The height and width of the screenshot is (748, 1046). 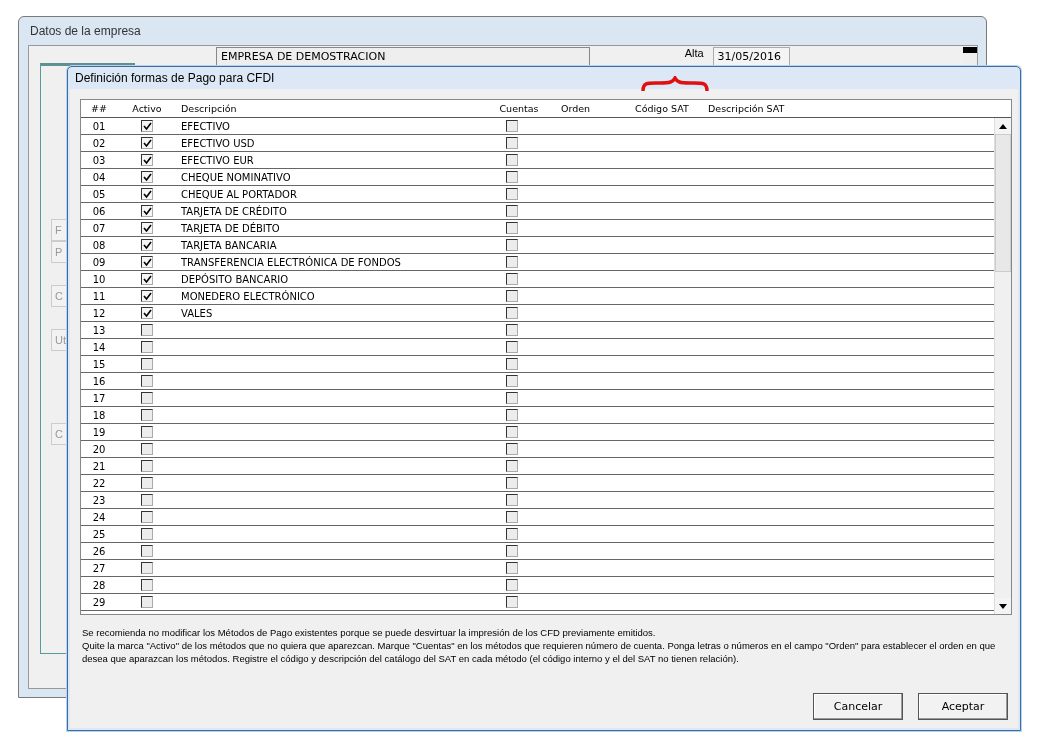 I want to click on column-header: Activo, so click(x=147, y=108).